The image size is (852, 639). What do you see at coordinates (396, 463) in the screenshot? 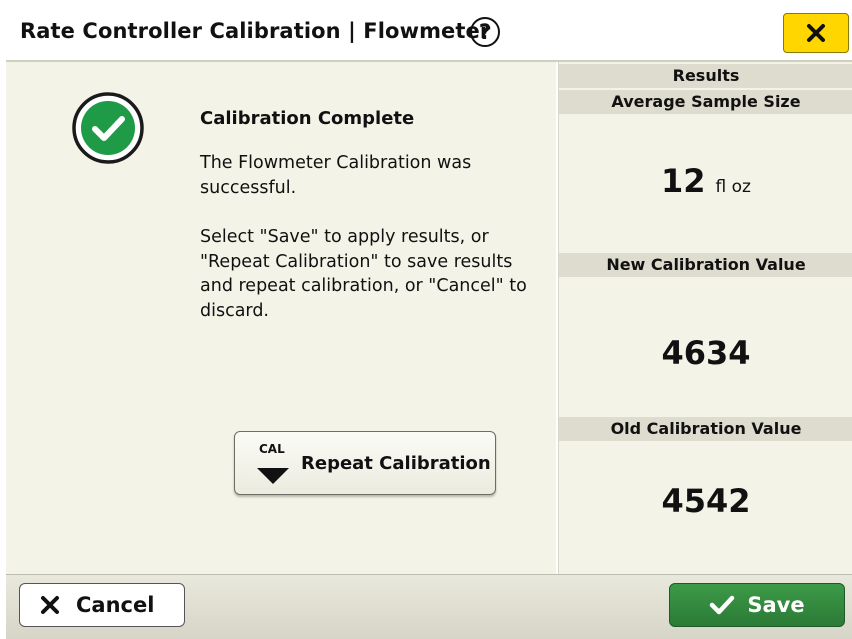
I see `repeat-calibration-label: Repeat Calibration` at bounding box center [396, 463].